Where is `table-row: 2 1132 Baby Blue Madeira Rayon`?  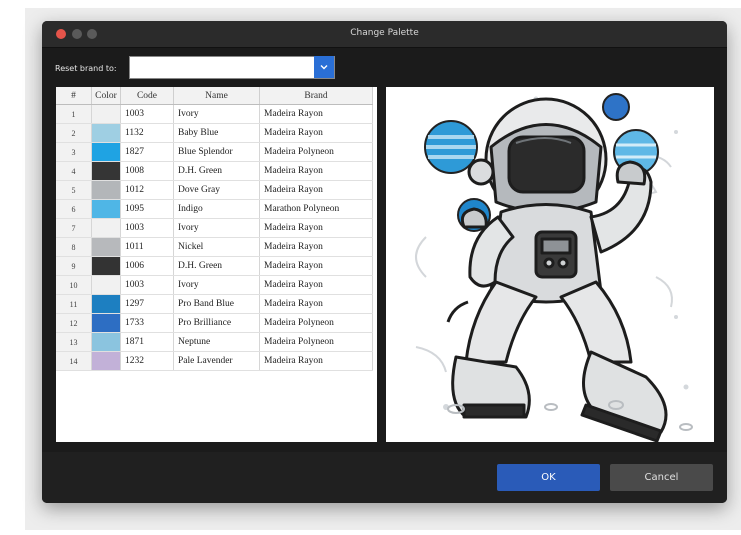 table-row: 2 1132 Baby Blue Madeira Rayon is located at coordinates (214, 133).